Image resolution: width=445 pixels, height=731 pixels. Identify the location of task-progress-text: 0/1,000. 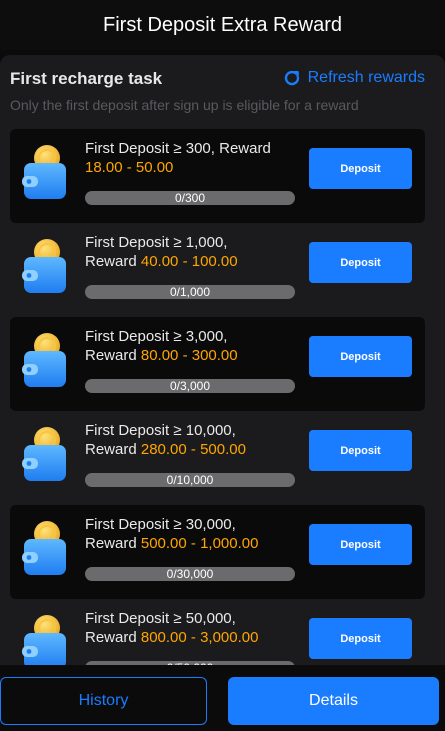
(190, 292).